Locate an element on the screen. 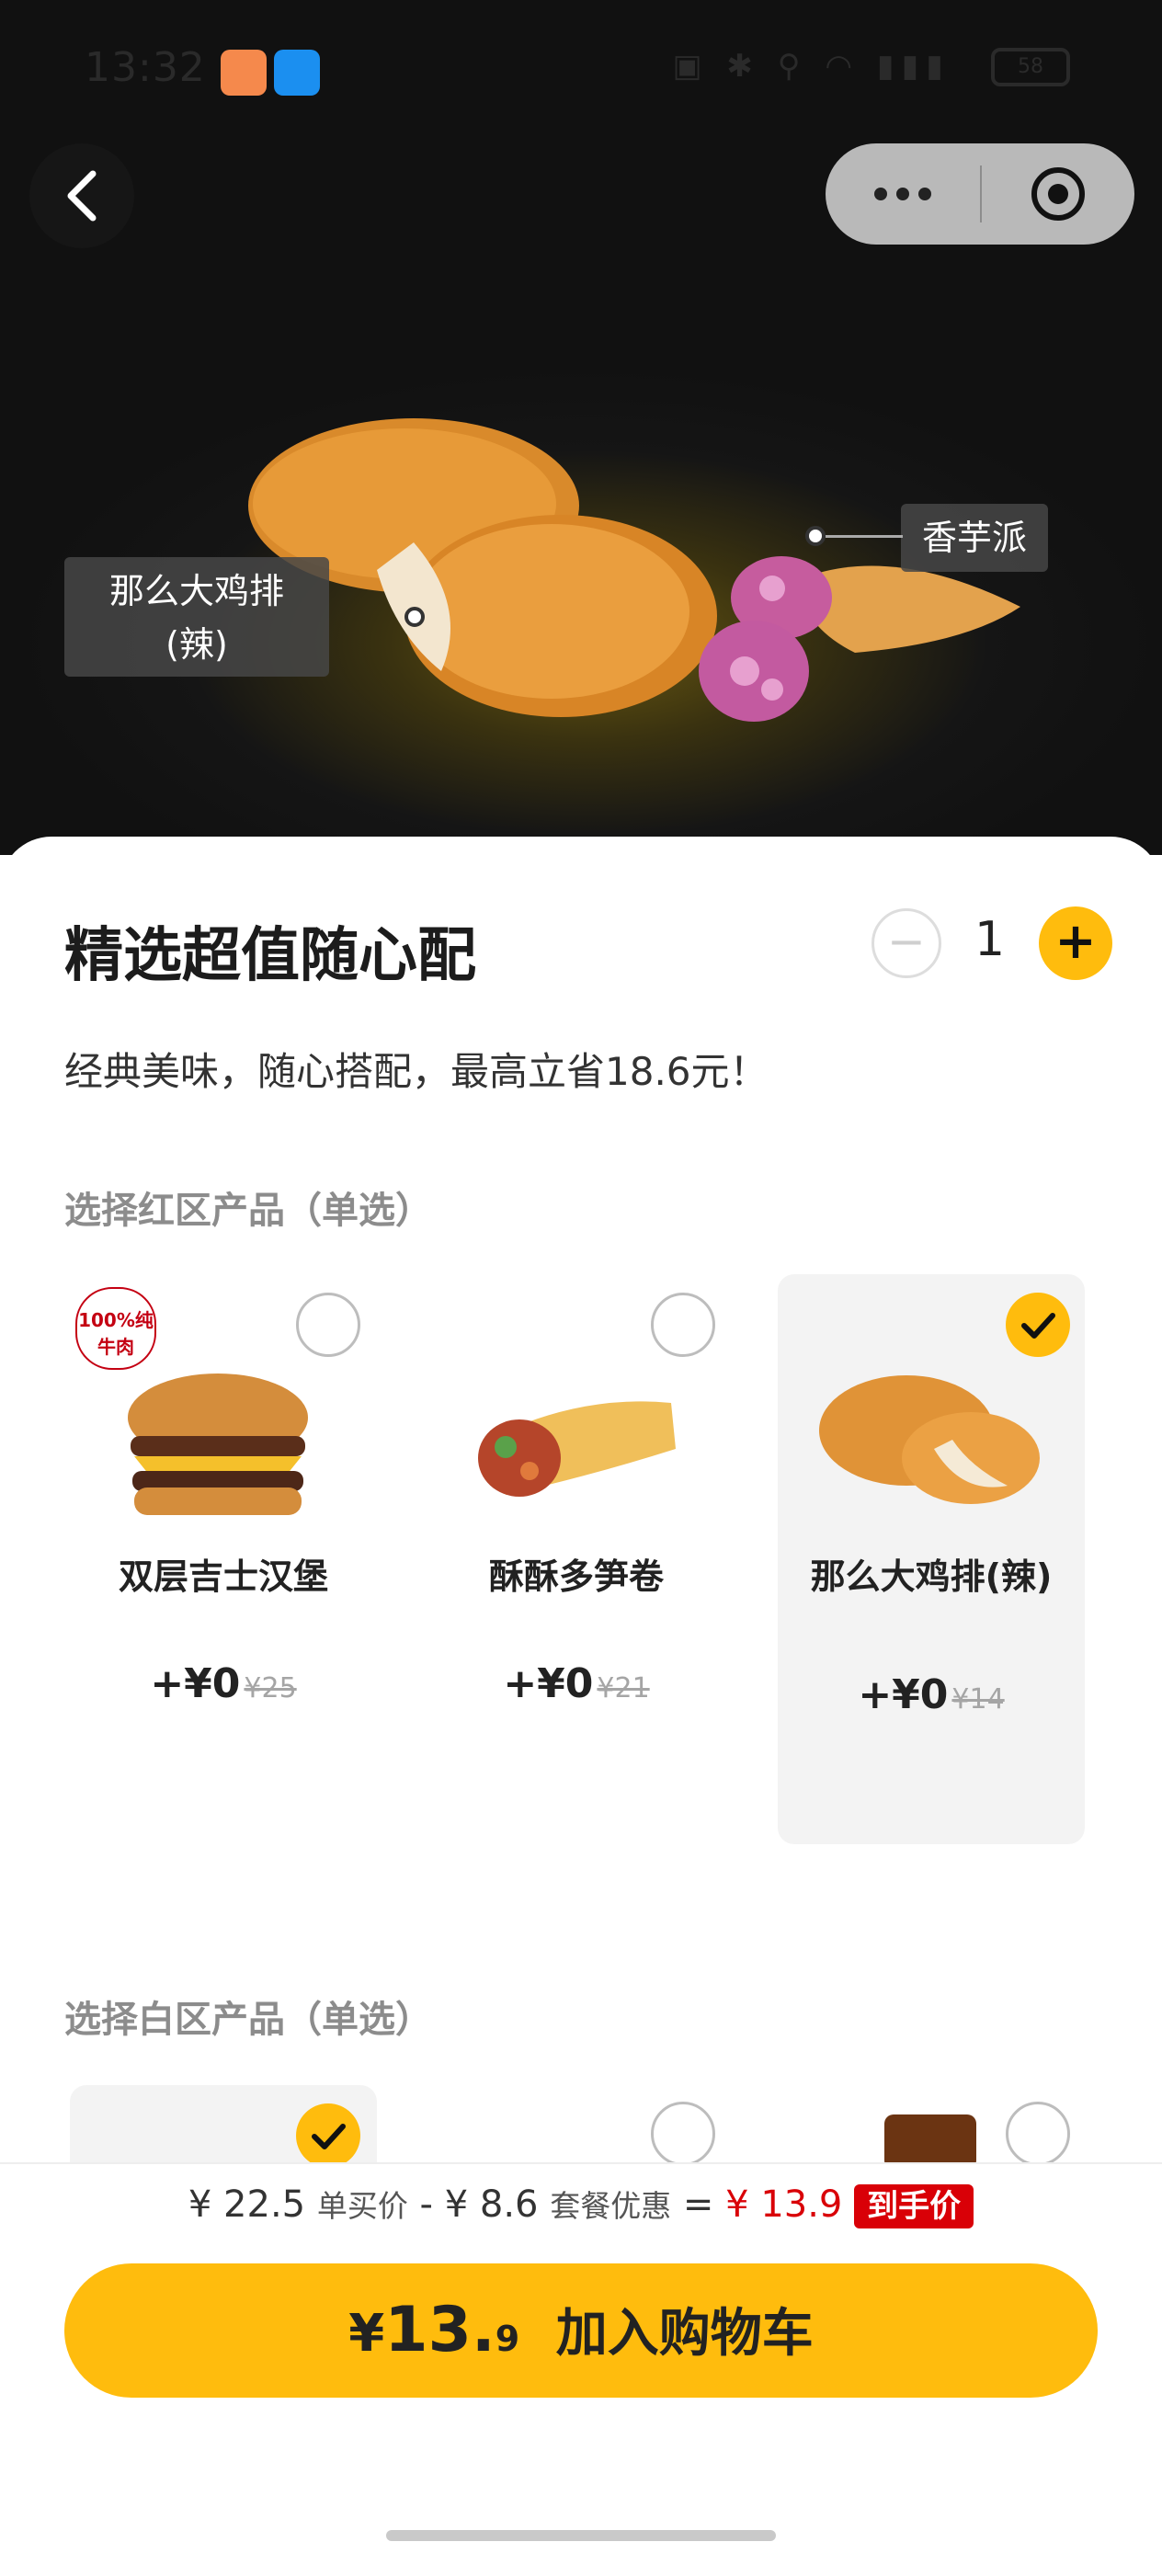 The width and height of the screenshot is (1162, 2576). hero-label-pie: 香芋派 is located at coordinates (975, 538).